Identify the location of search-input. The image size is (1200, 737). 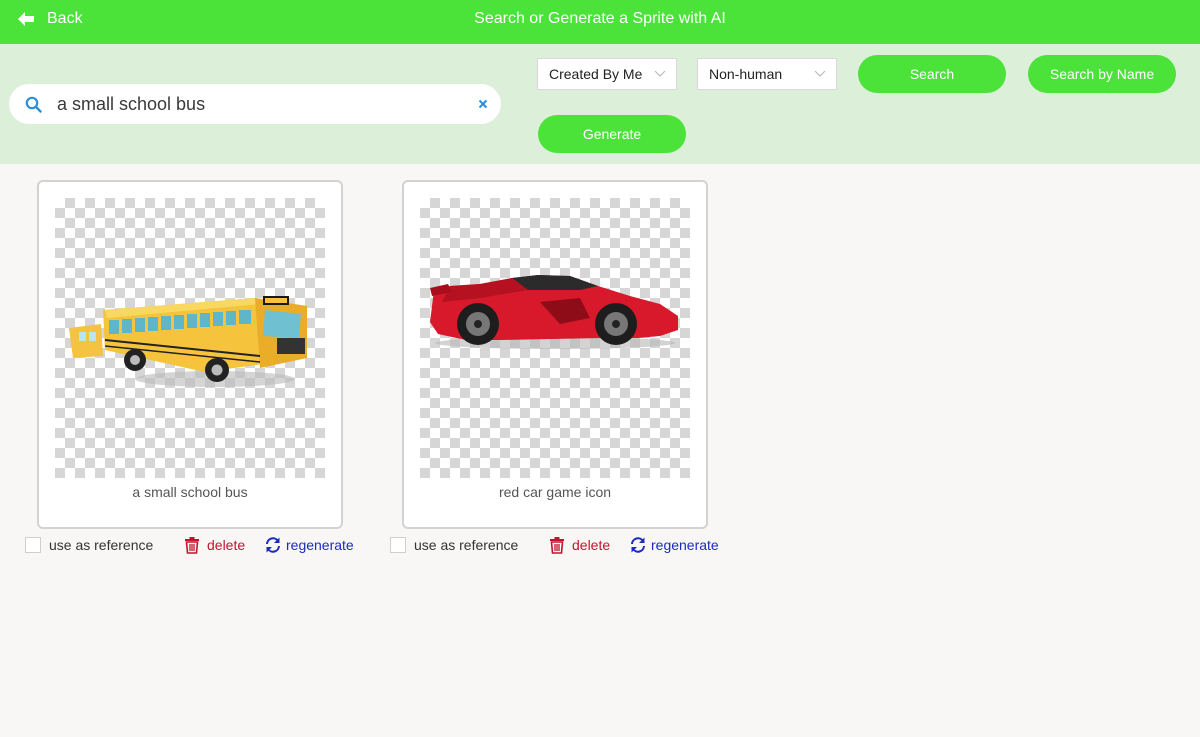
(257, 104).